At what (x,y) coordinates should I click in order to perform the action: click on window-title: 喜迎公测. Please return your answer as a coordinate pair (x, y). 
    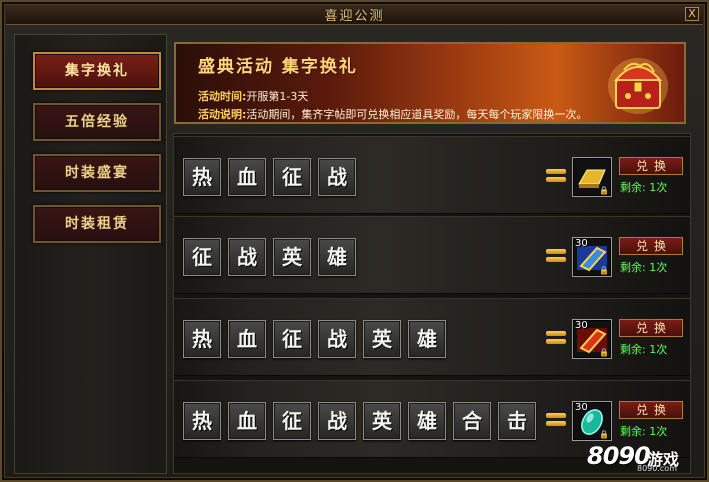
    Looking at the image, I should click on (354, 16).